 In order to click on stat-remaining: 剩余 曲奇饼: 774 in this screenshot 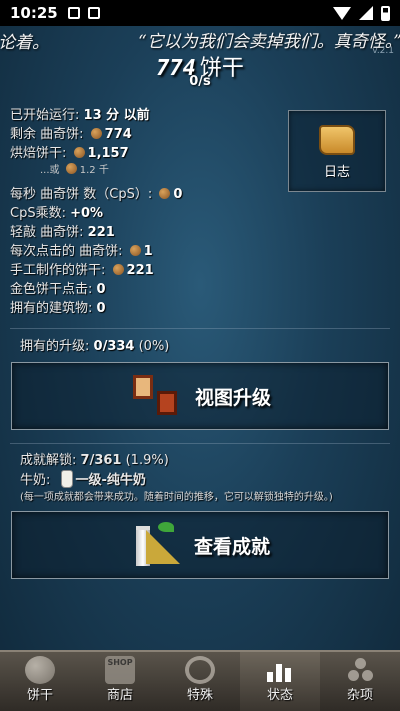, I will do `click(200, 134)`.